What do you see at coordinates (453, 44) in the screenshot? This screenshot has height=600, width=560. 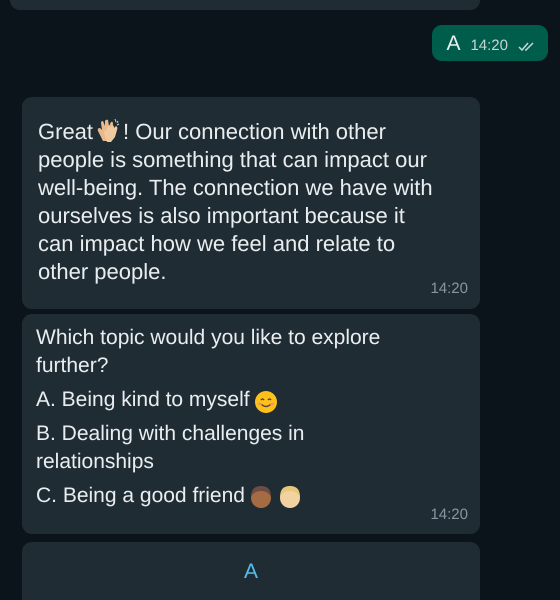 I see `message-text: A` at bounding box center [453, 44].